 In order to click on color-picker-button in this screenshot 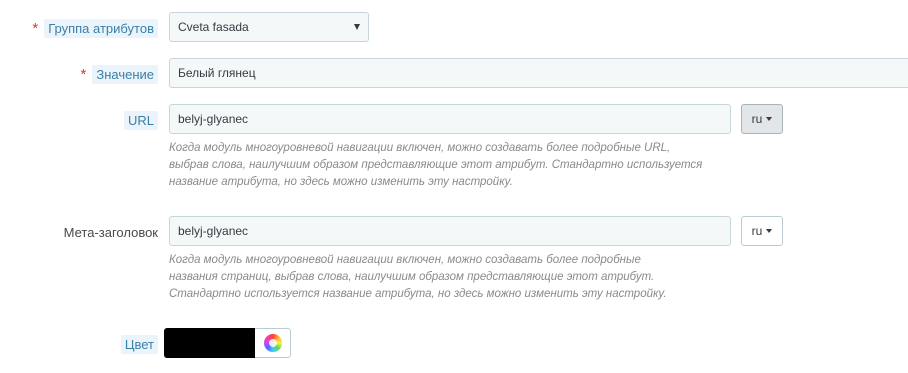, I will do `click(273, 343)`.